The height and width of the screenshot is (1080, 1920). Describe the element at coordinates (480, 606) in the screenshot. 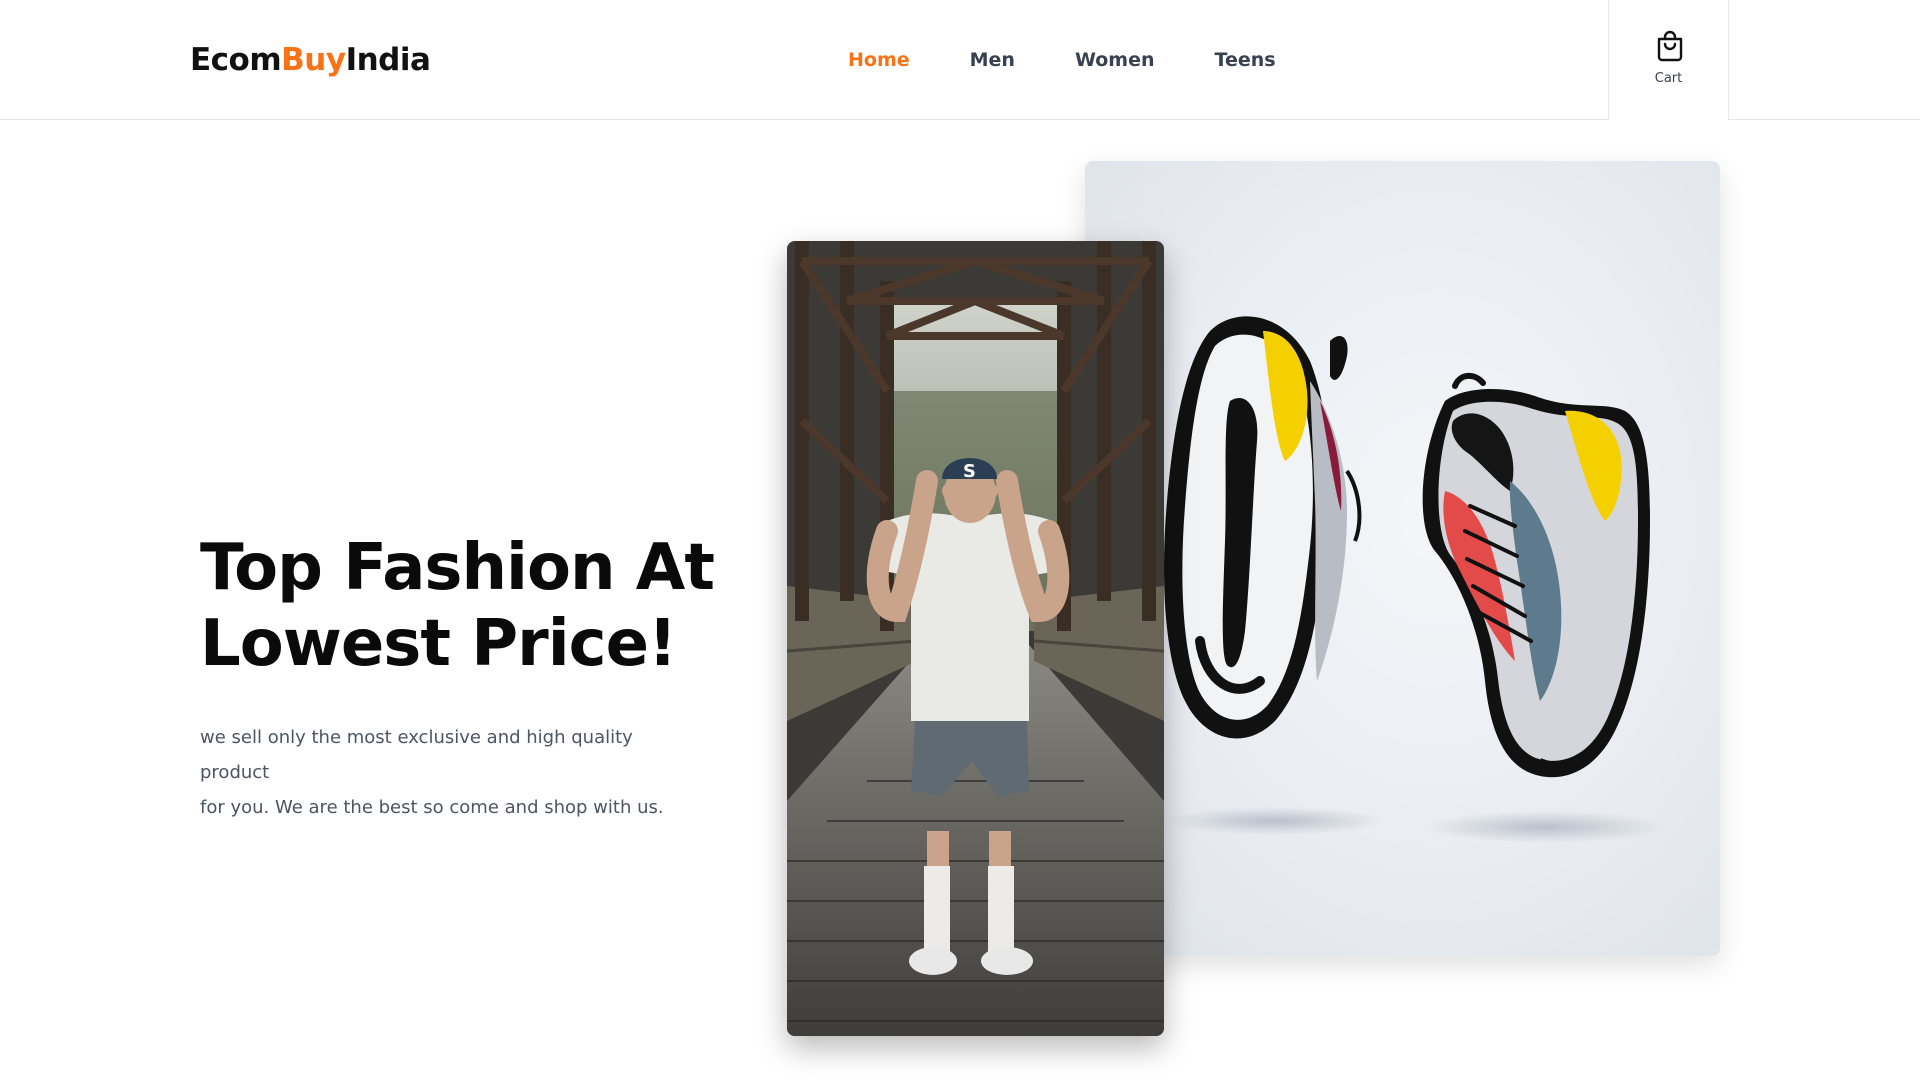

I see `hero-title: Top Fashion At Lowest Price!` at that location.